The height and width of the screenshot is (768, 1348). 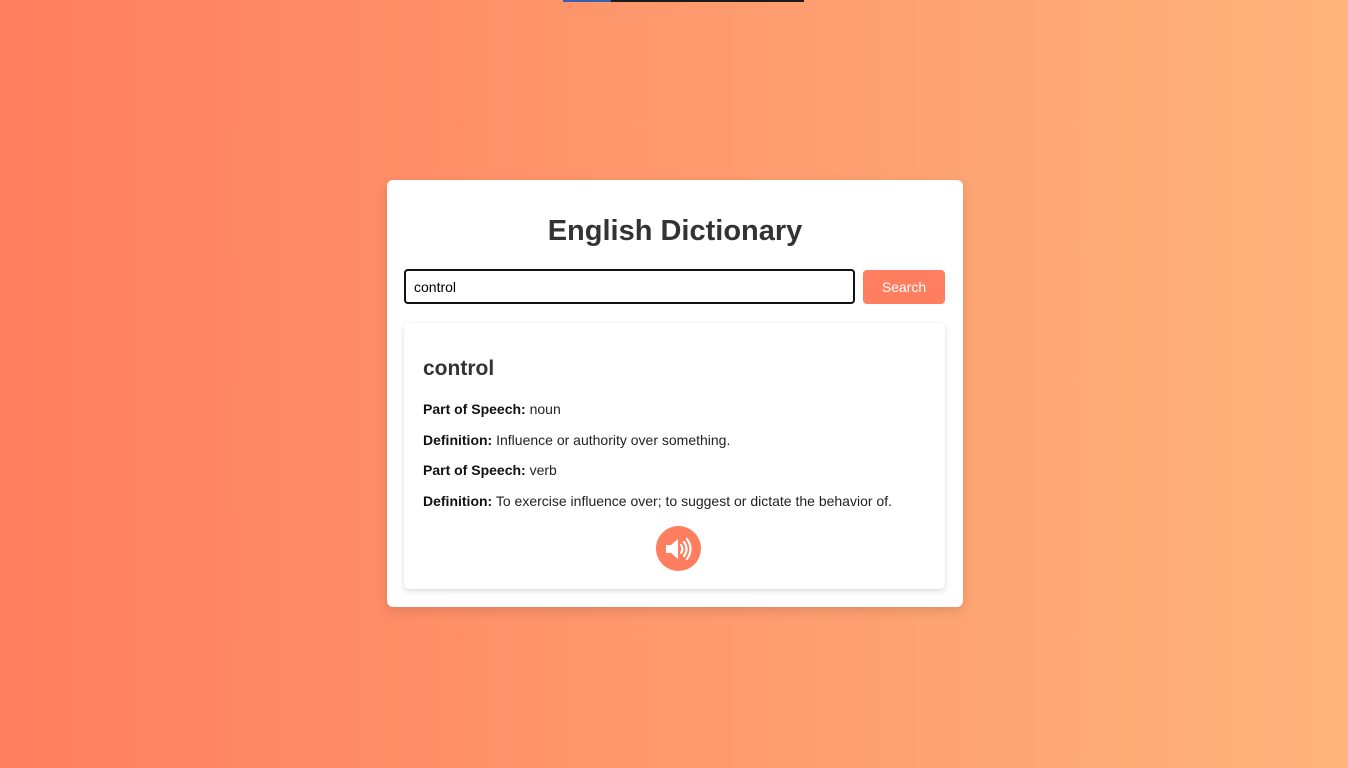 I want to click on part-of-speech-line: Part of Speech: verb, so click(x=490, y=470).